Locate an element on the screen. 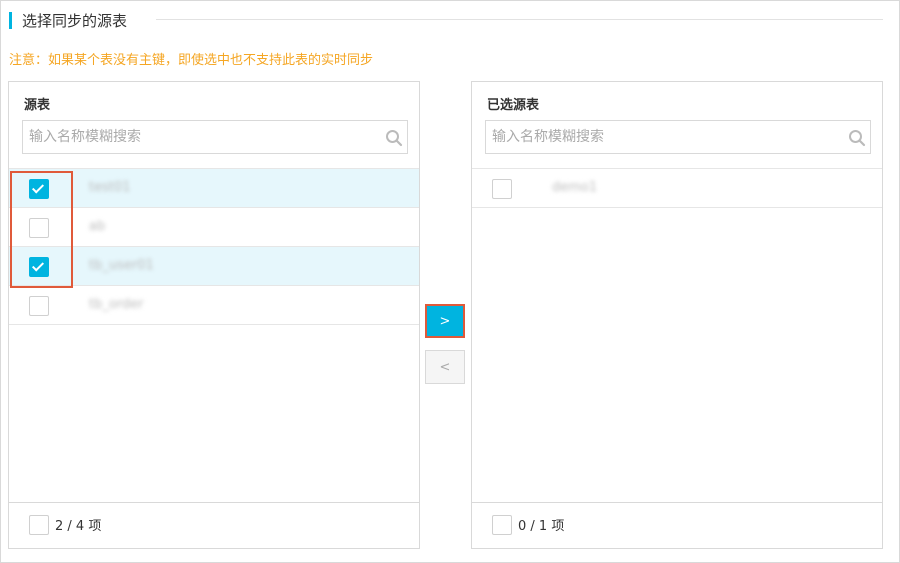 The height and width of the screenshot is (563, 900). annotation-highlight-box is located at coordinates (41, 229).